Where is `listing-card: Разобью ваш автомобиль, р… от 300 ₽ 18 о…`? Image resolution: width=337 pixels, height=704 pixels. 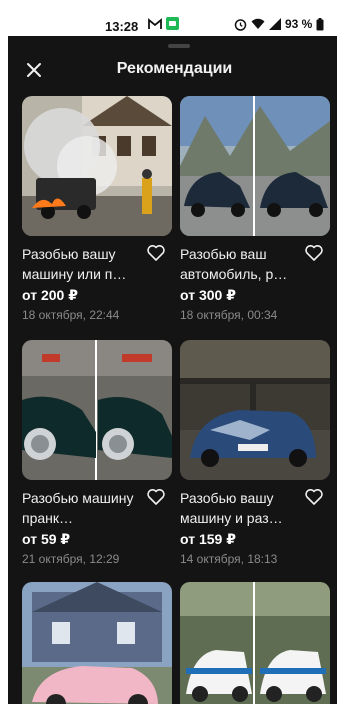 listing-card: Разобью ваш автомобиль, р… от 300 ₽ 18 о… is located at coordinates (255, 209).